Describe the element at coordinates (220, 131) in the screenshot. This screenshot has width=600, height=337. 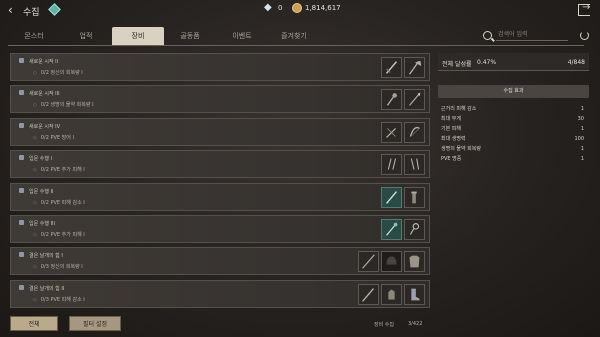
I see `collection-row: 새로운 시작 IV ◇ 0/2 PVE 방어 I` at that location.